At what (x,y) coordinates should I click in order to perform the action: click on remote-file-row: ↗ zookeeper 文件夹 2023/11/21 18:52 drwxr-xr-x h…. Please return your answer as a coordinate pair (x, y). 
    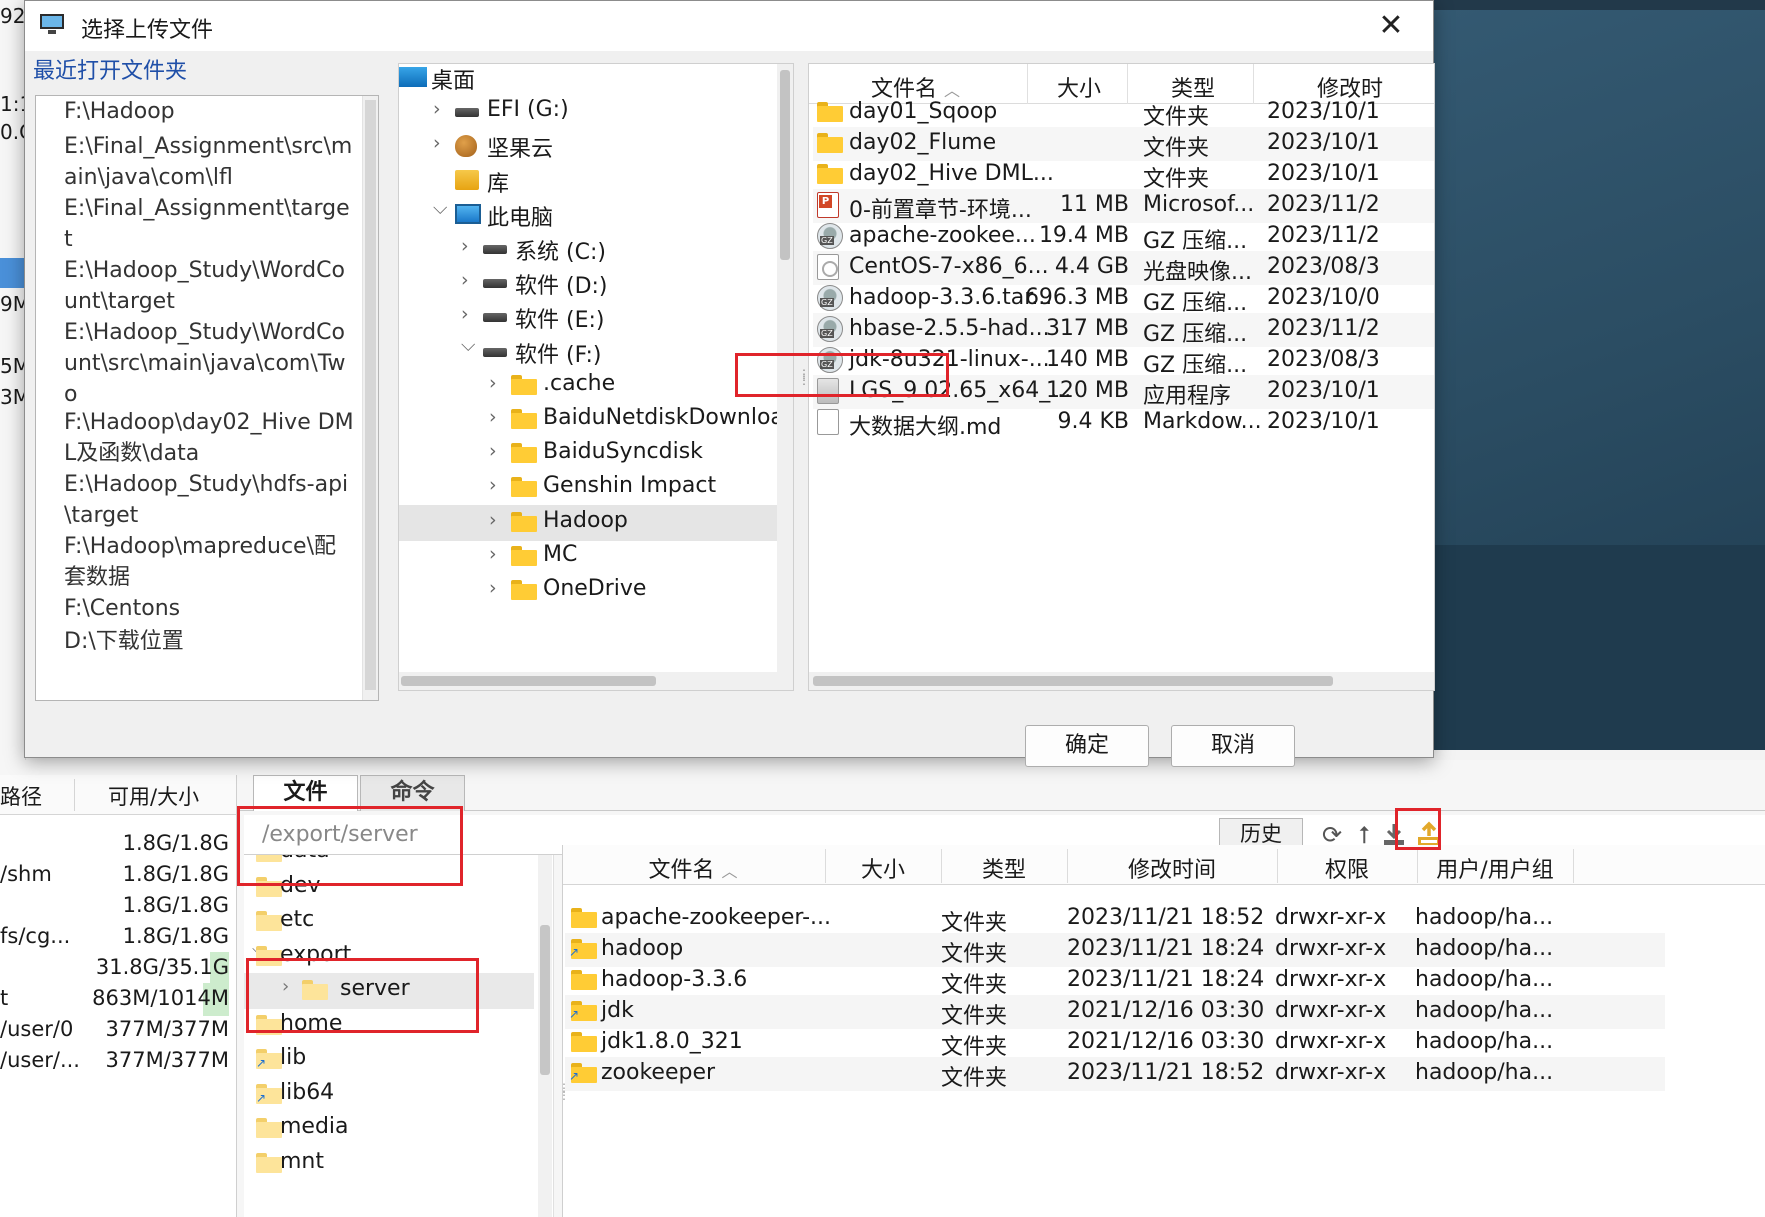
    Looking at the image, I should click on (1115, 1074).